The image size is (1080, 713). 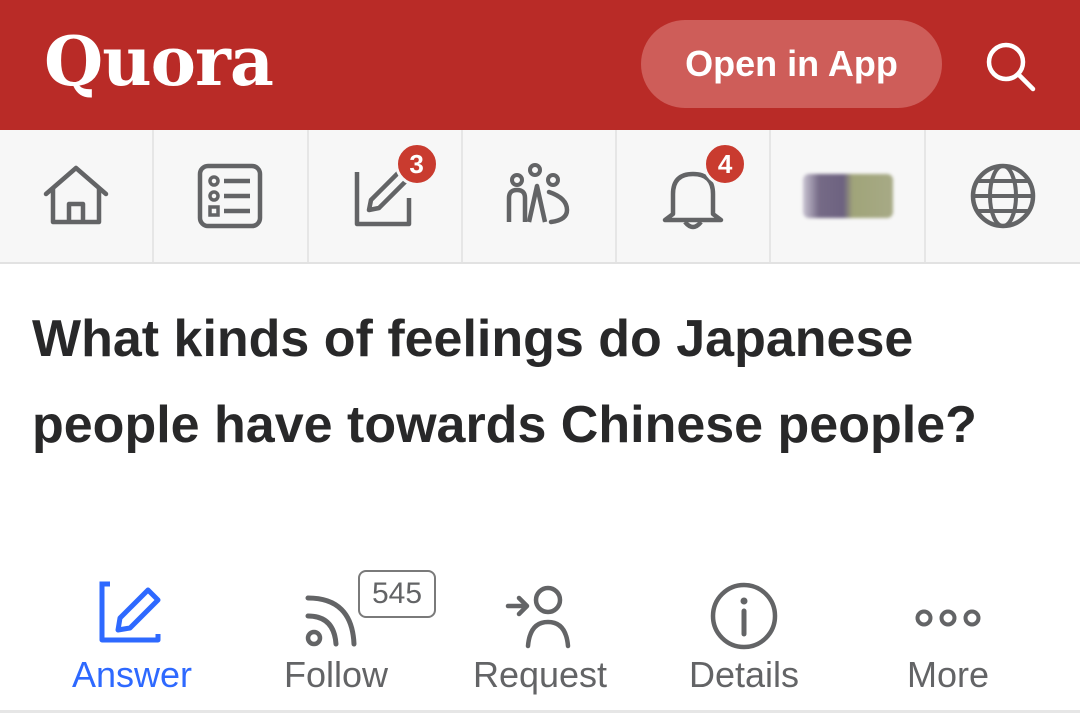 I want to click on follow-count-badge: 545, so click(x=397, y=594).